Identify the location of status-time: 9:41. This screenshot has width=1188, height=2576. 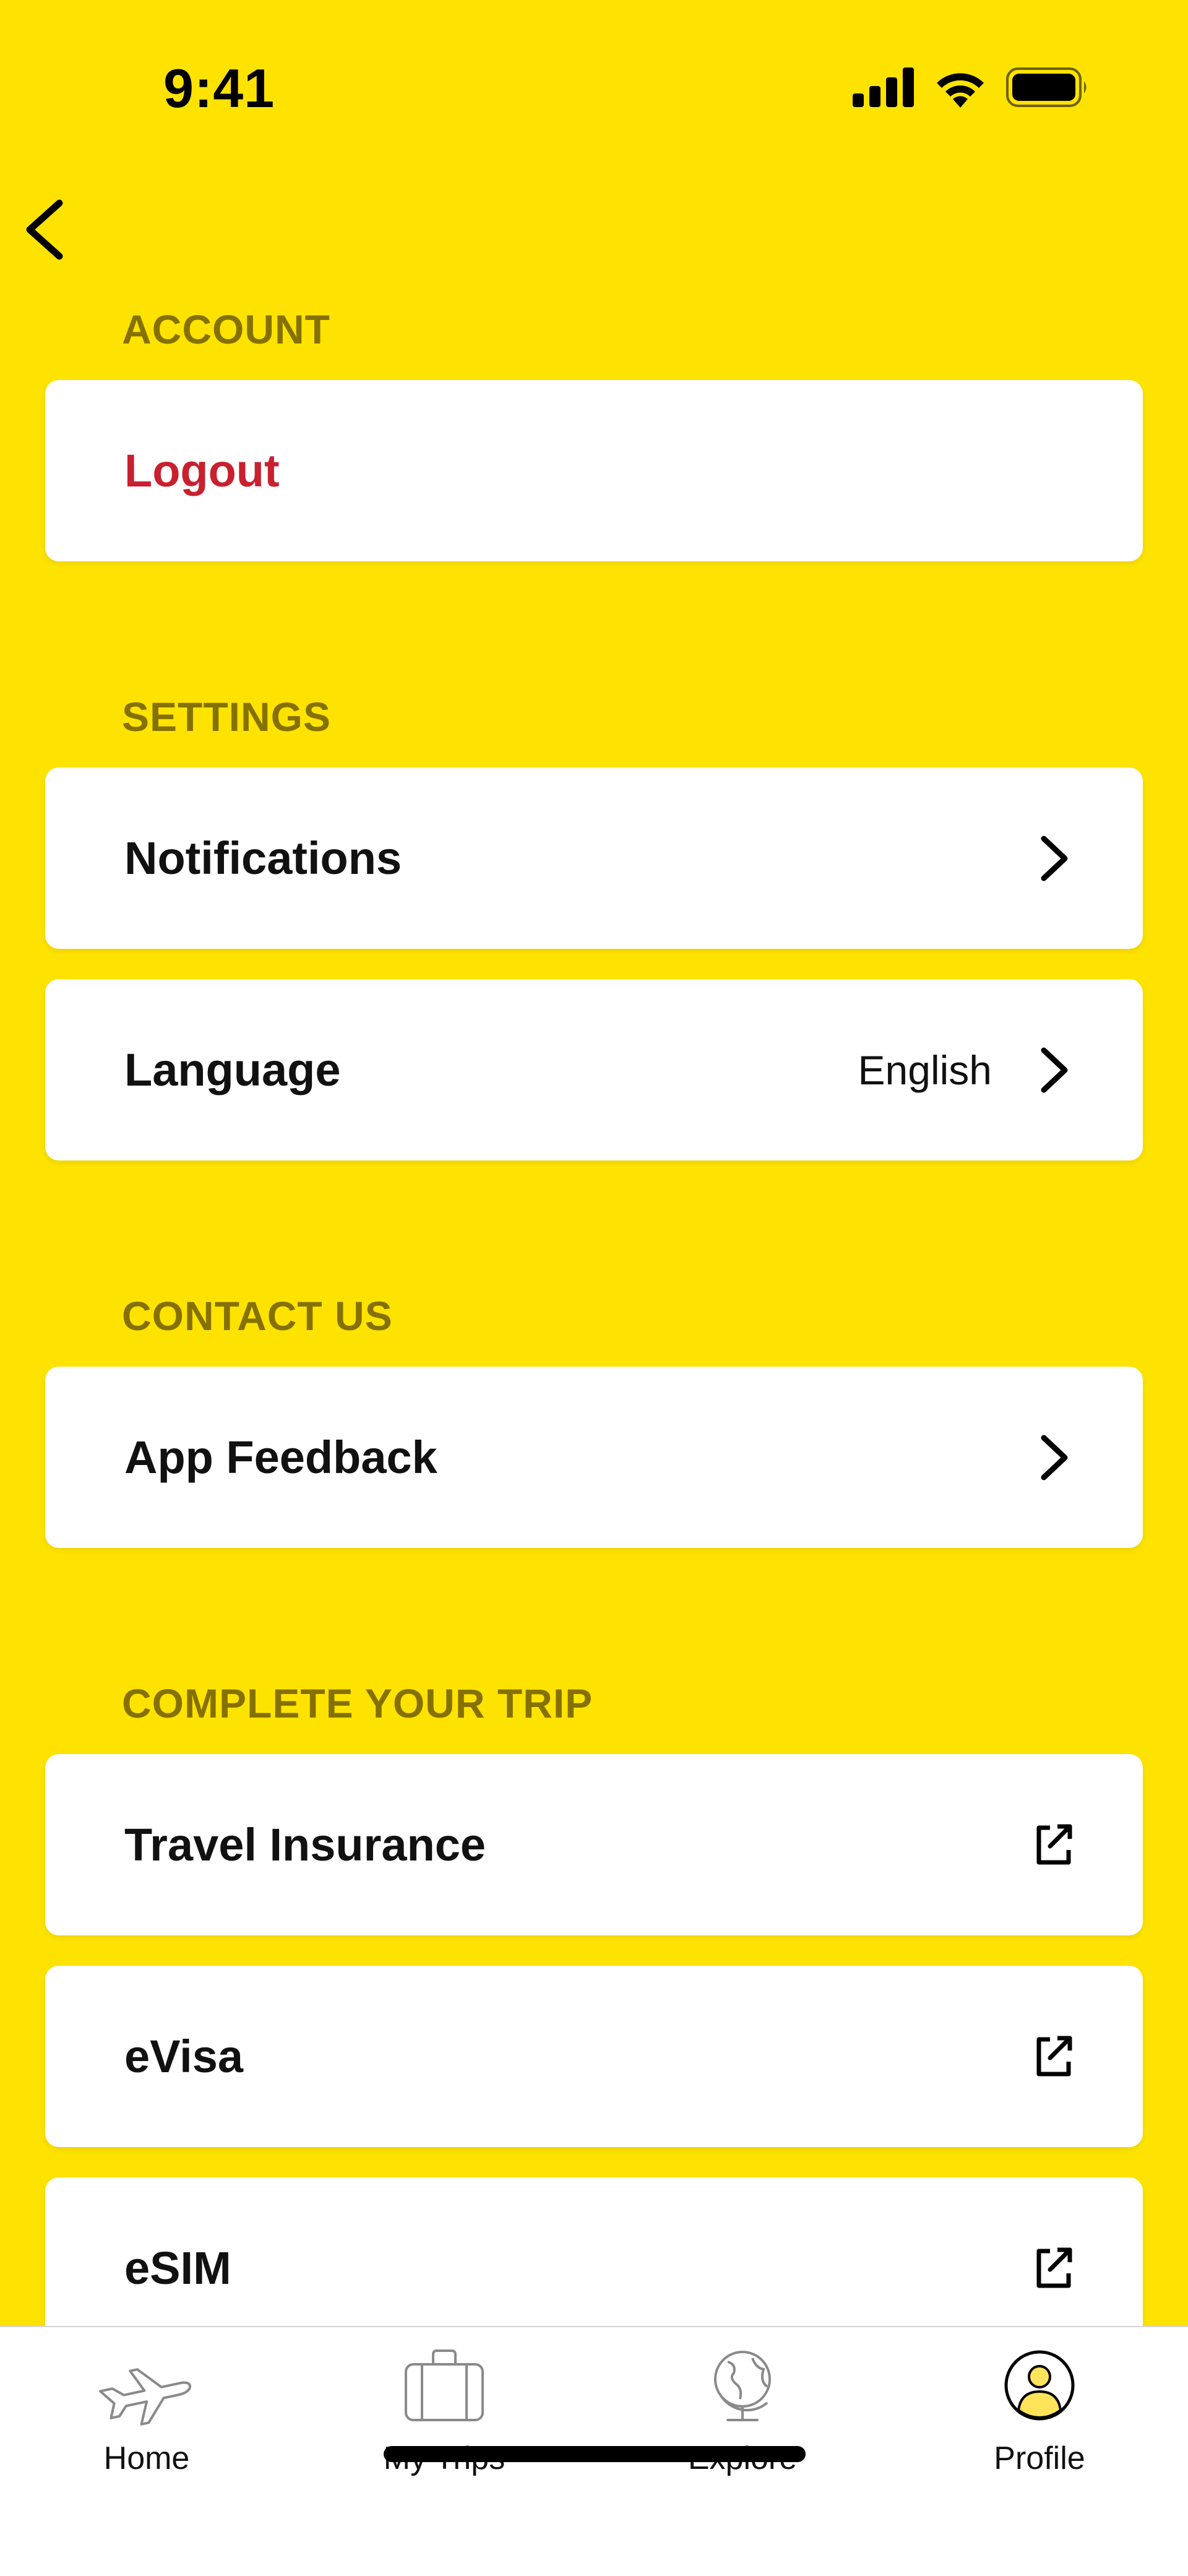
(219, 88).